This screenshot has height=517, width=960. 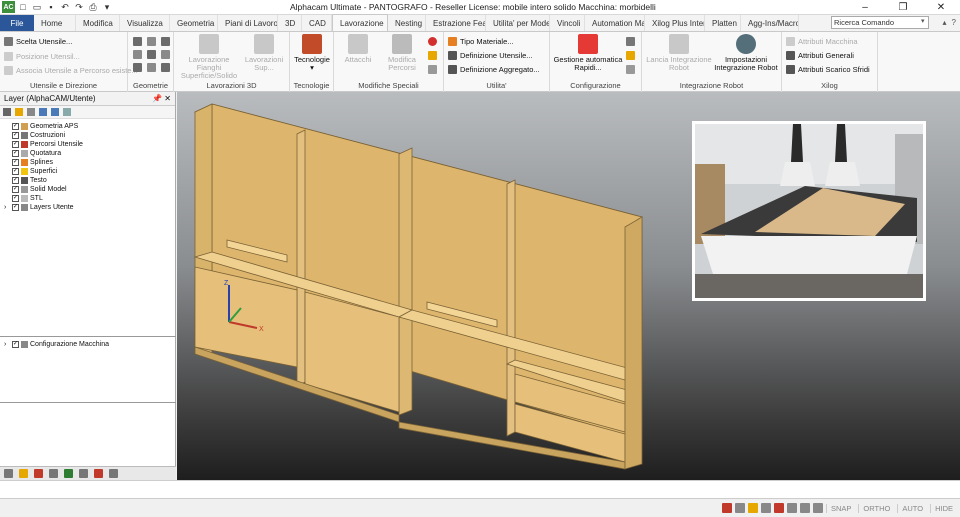 I want to click on ortho-toggle: ORTHO, so click(x=876, y=508).